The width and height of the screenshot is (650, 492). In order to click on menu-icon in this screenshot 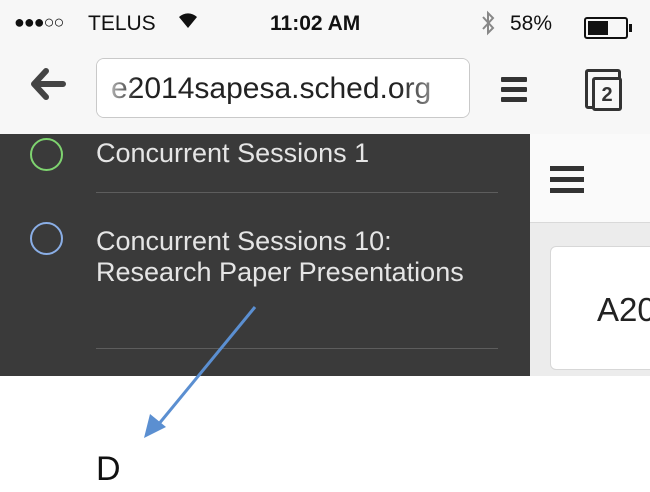, I will do `click(514, 92)`.